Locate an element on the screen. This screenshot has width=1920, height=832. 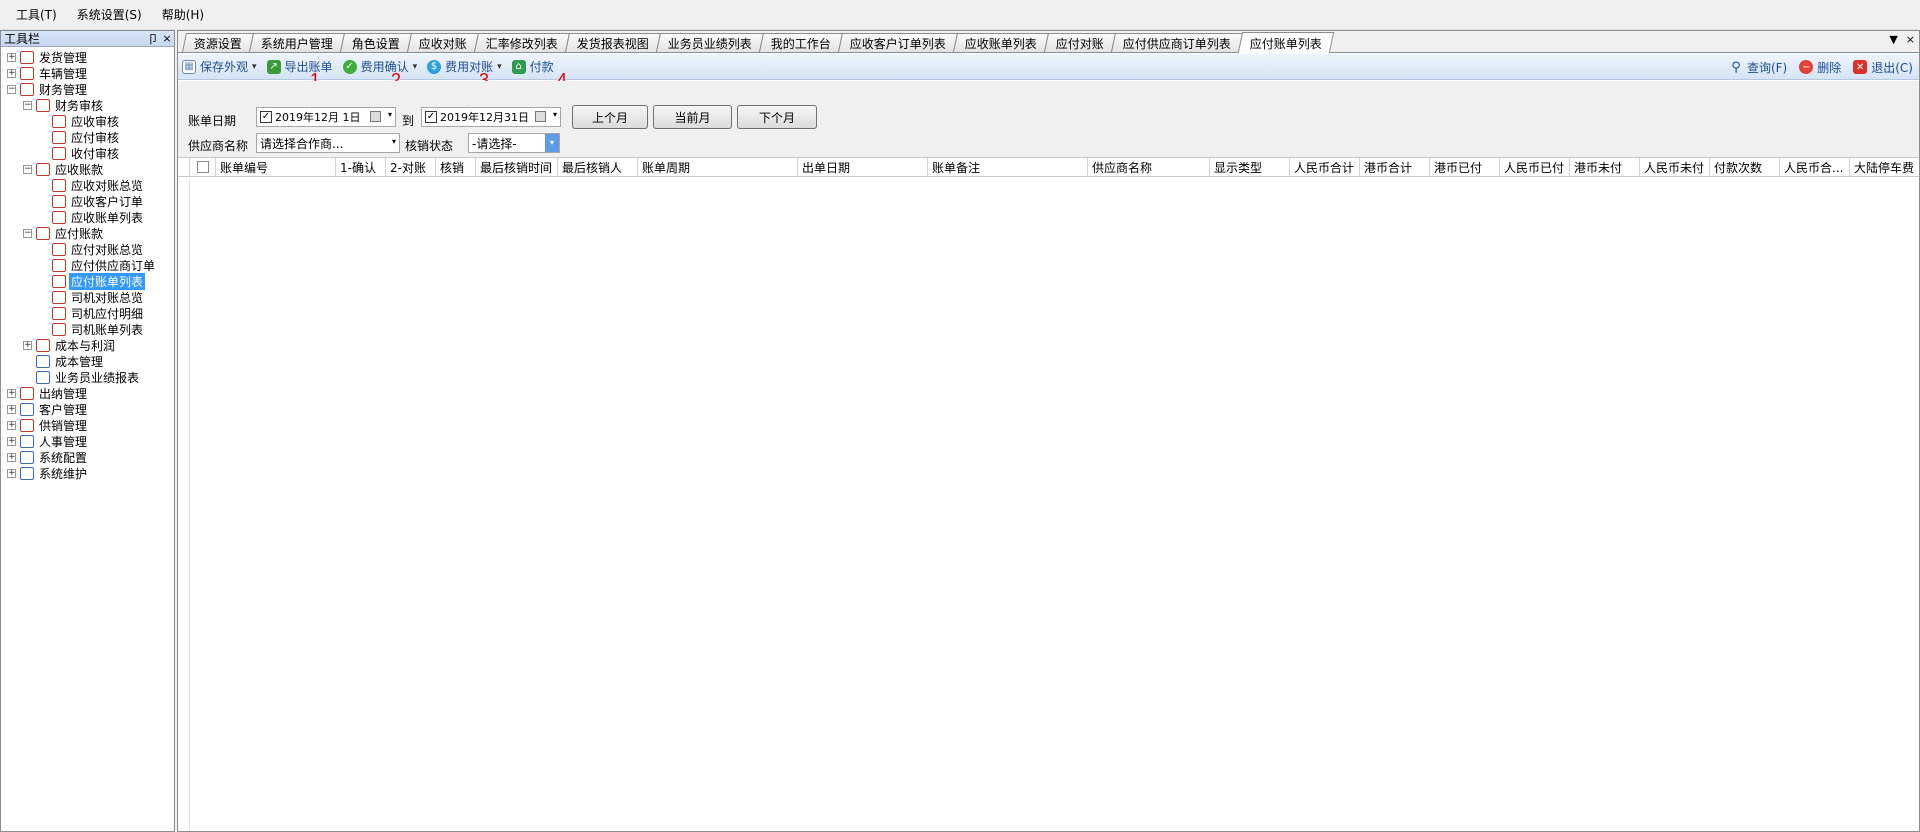
tree-node: 司机对账总览 is located at coordinates (87, 297).